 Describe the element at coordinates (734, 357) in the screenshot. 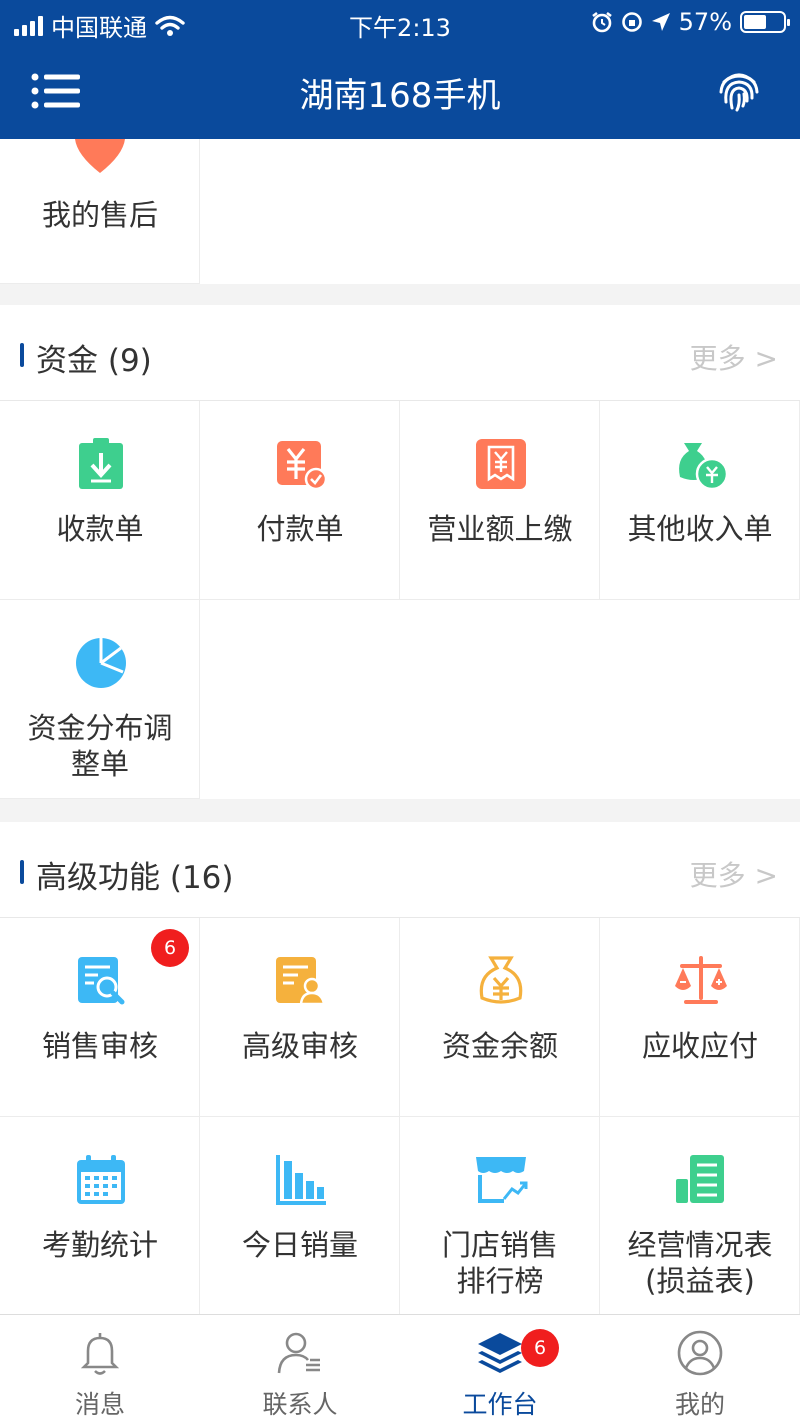

I see `funds-more-link: 更多 >` at that location.